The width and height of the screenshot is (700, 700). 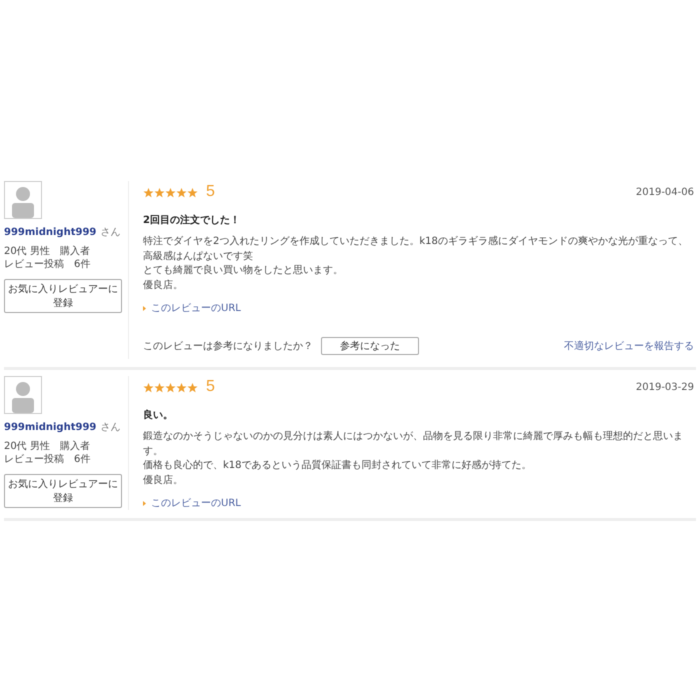 What do you see at coordinates (243, 271) in the screenshot?
I see `review-text: とても綺麗で良い買い物をしたと思います。` at bounding box center [243, 271].